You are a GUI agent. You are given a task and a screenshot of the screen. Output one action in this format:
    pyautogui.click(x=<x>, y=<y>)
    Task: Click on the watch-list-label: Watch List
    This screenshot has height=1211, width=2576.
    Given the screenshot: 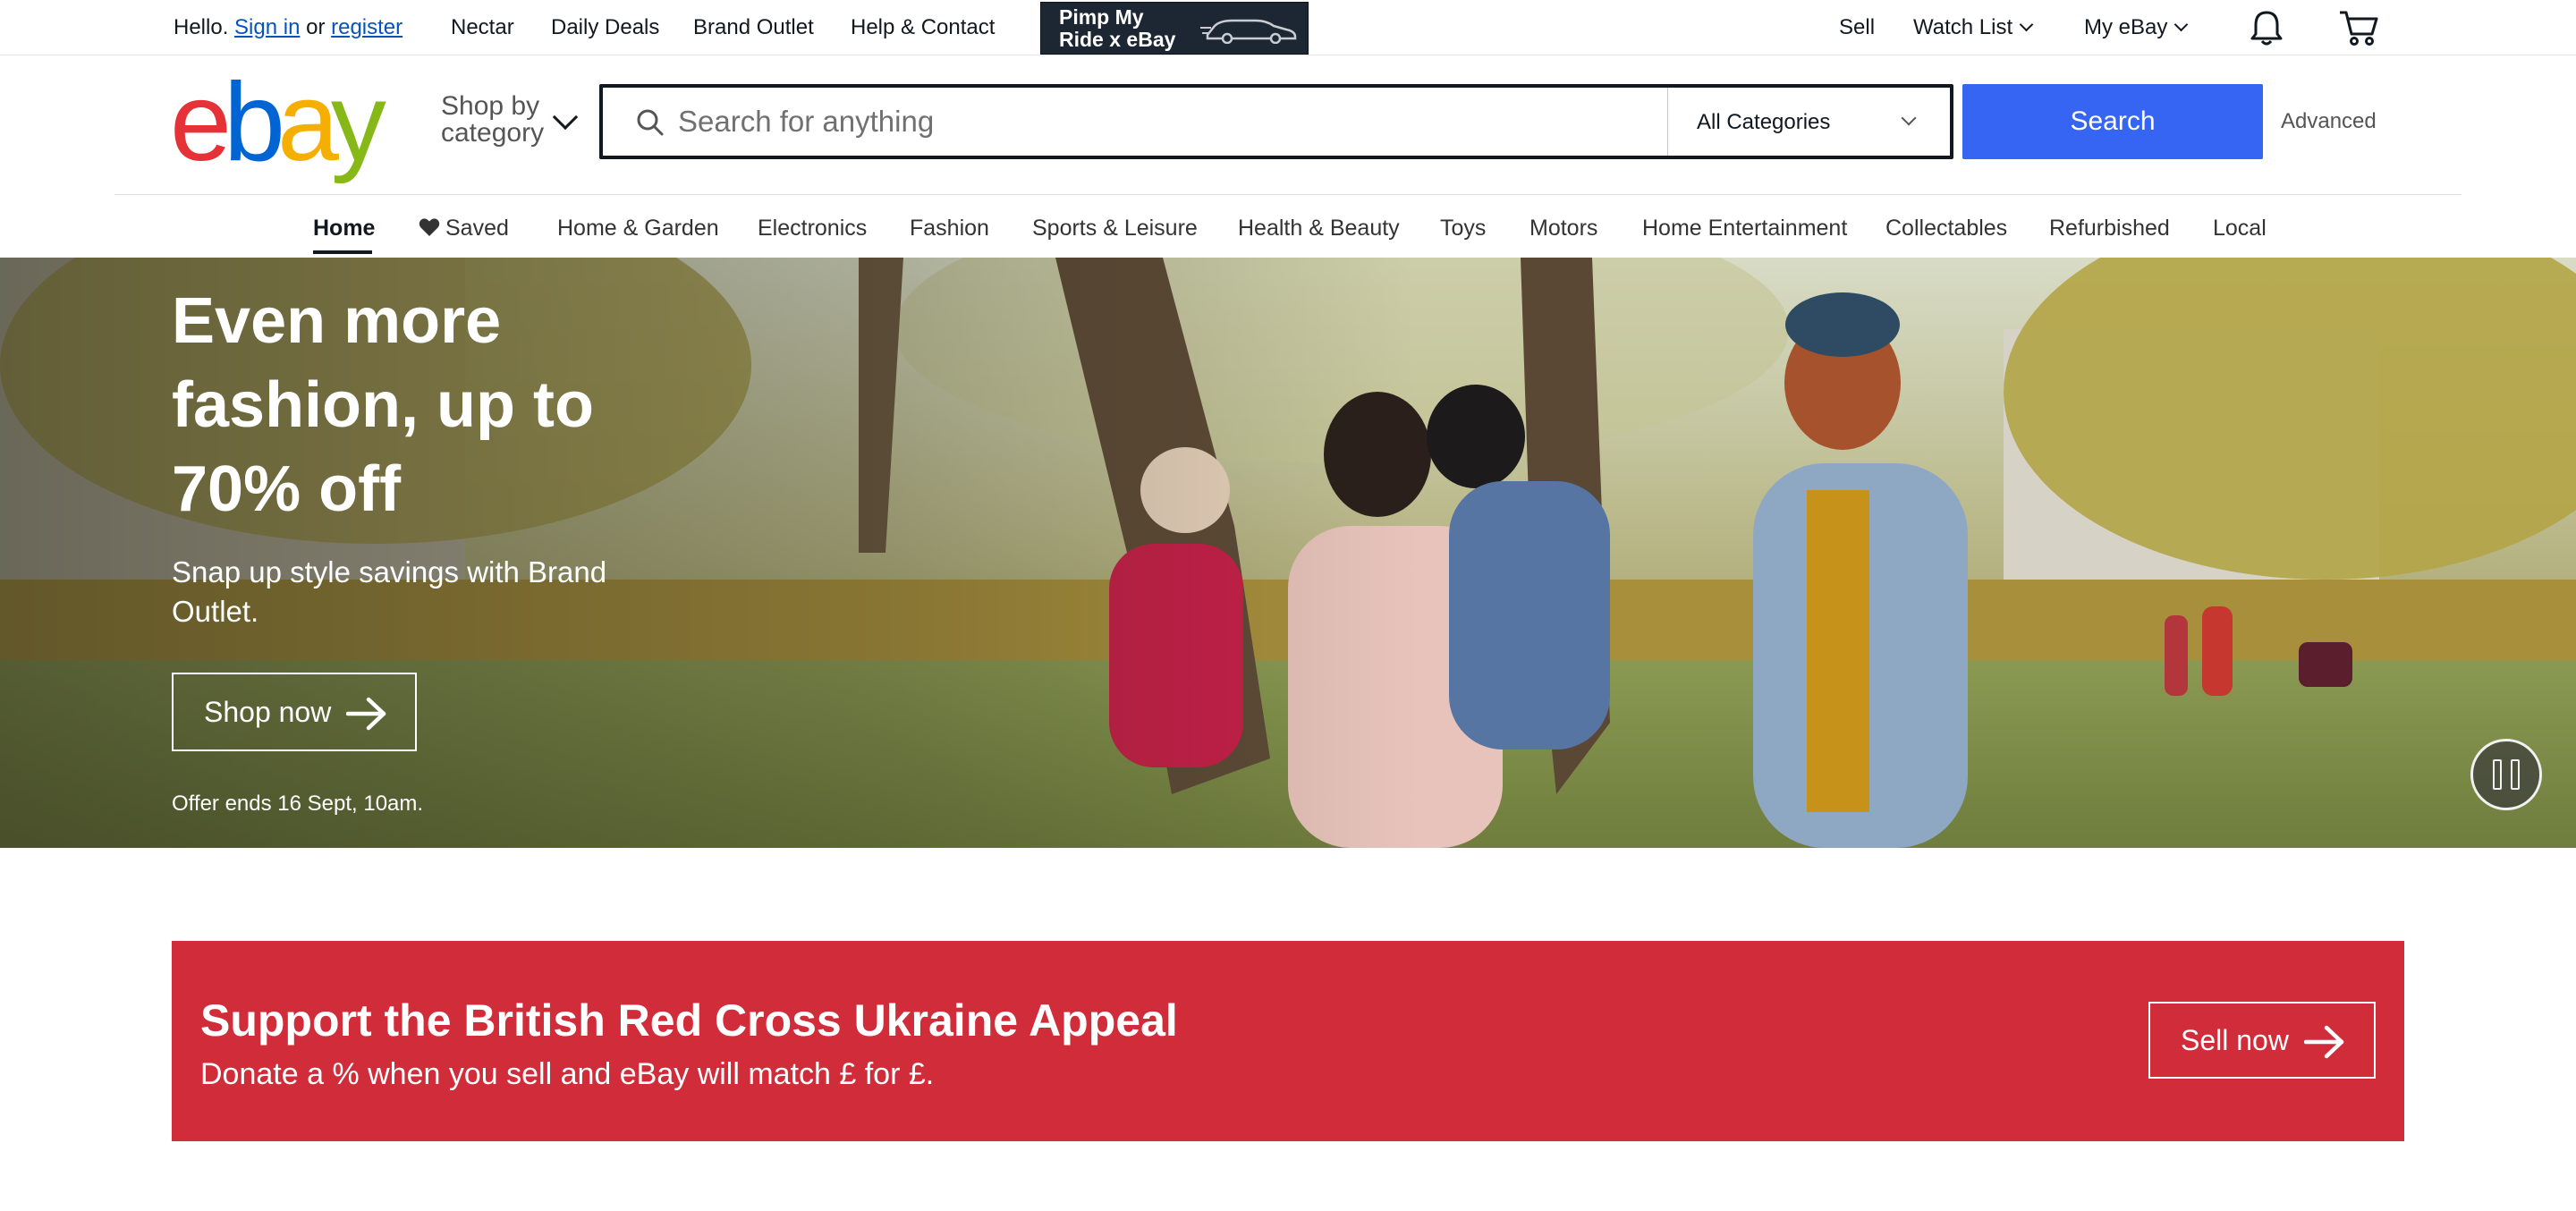 What is the action you would take?
    pyautogui.click(x=1963, y=27)
    